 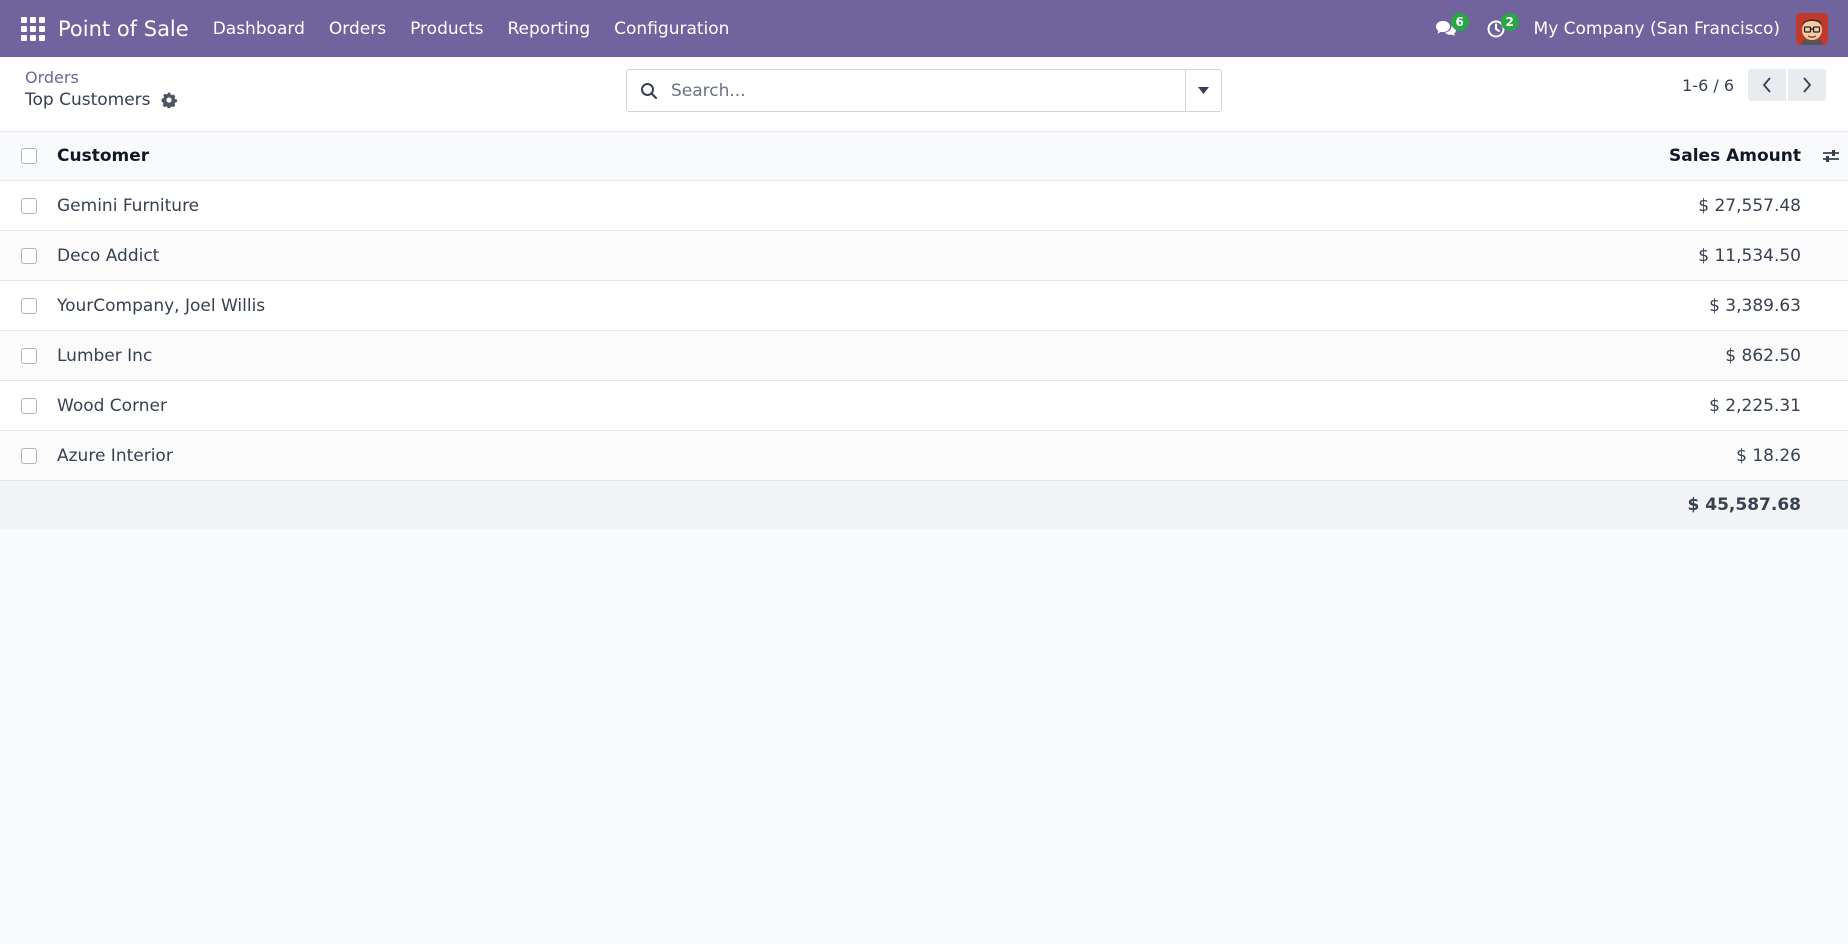 I want to click on sales-amount-total: $ 45,587.68, so click(x=1744, y=505).